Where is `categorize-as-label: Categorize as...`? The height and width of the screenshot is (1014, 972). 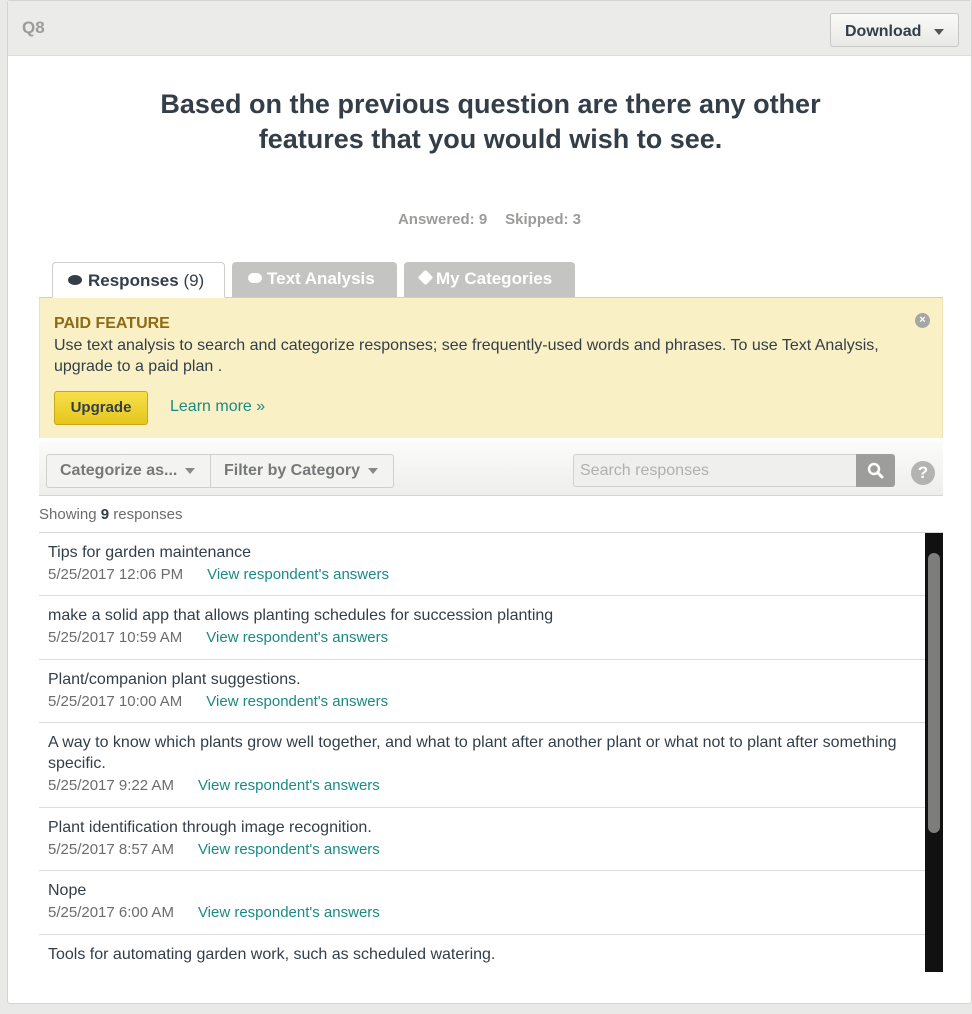 categorize-as-label: Categorize as... is located at coordinates (119, 470).